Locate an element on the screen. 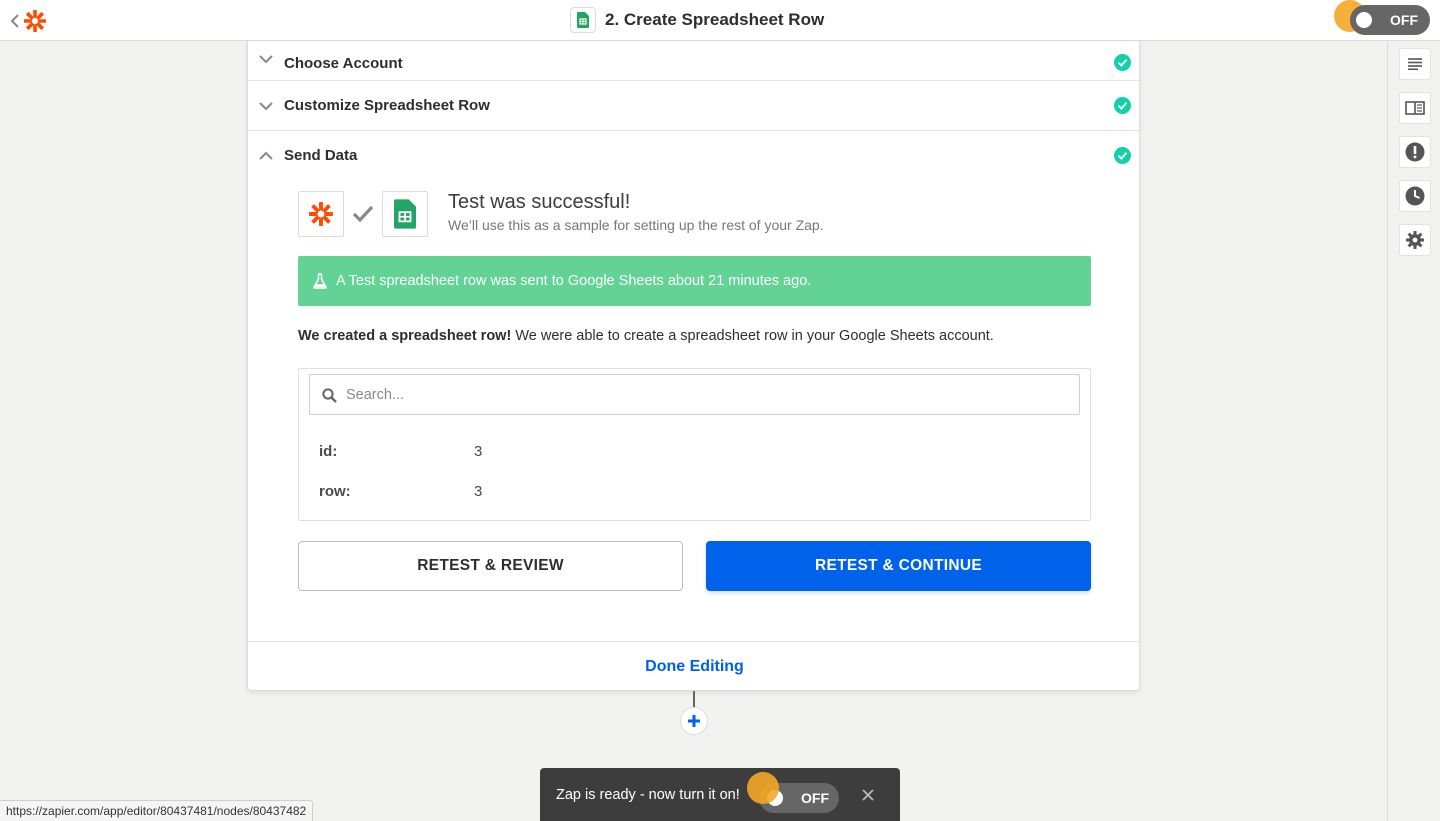 The width and height of the screenshot is (1440, 821). back-button is located at coordinates (32, 21).